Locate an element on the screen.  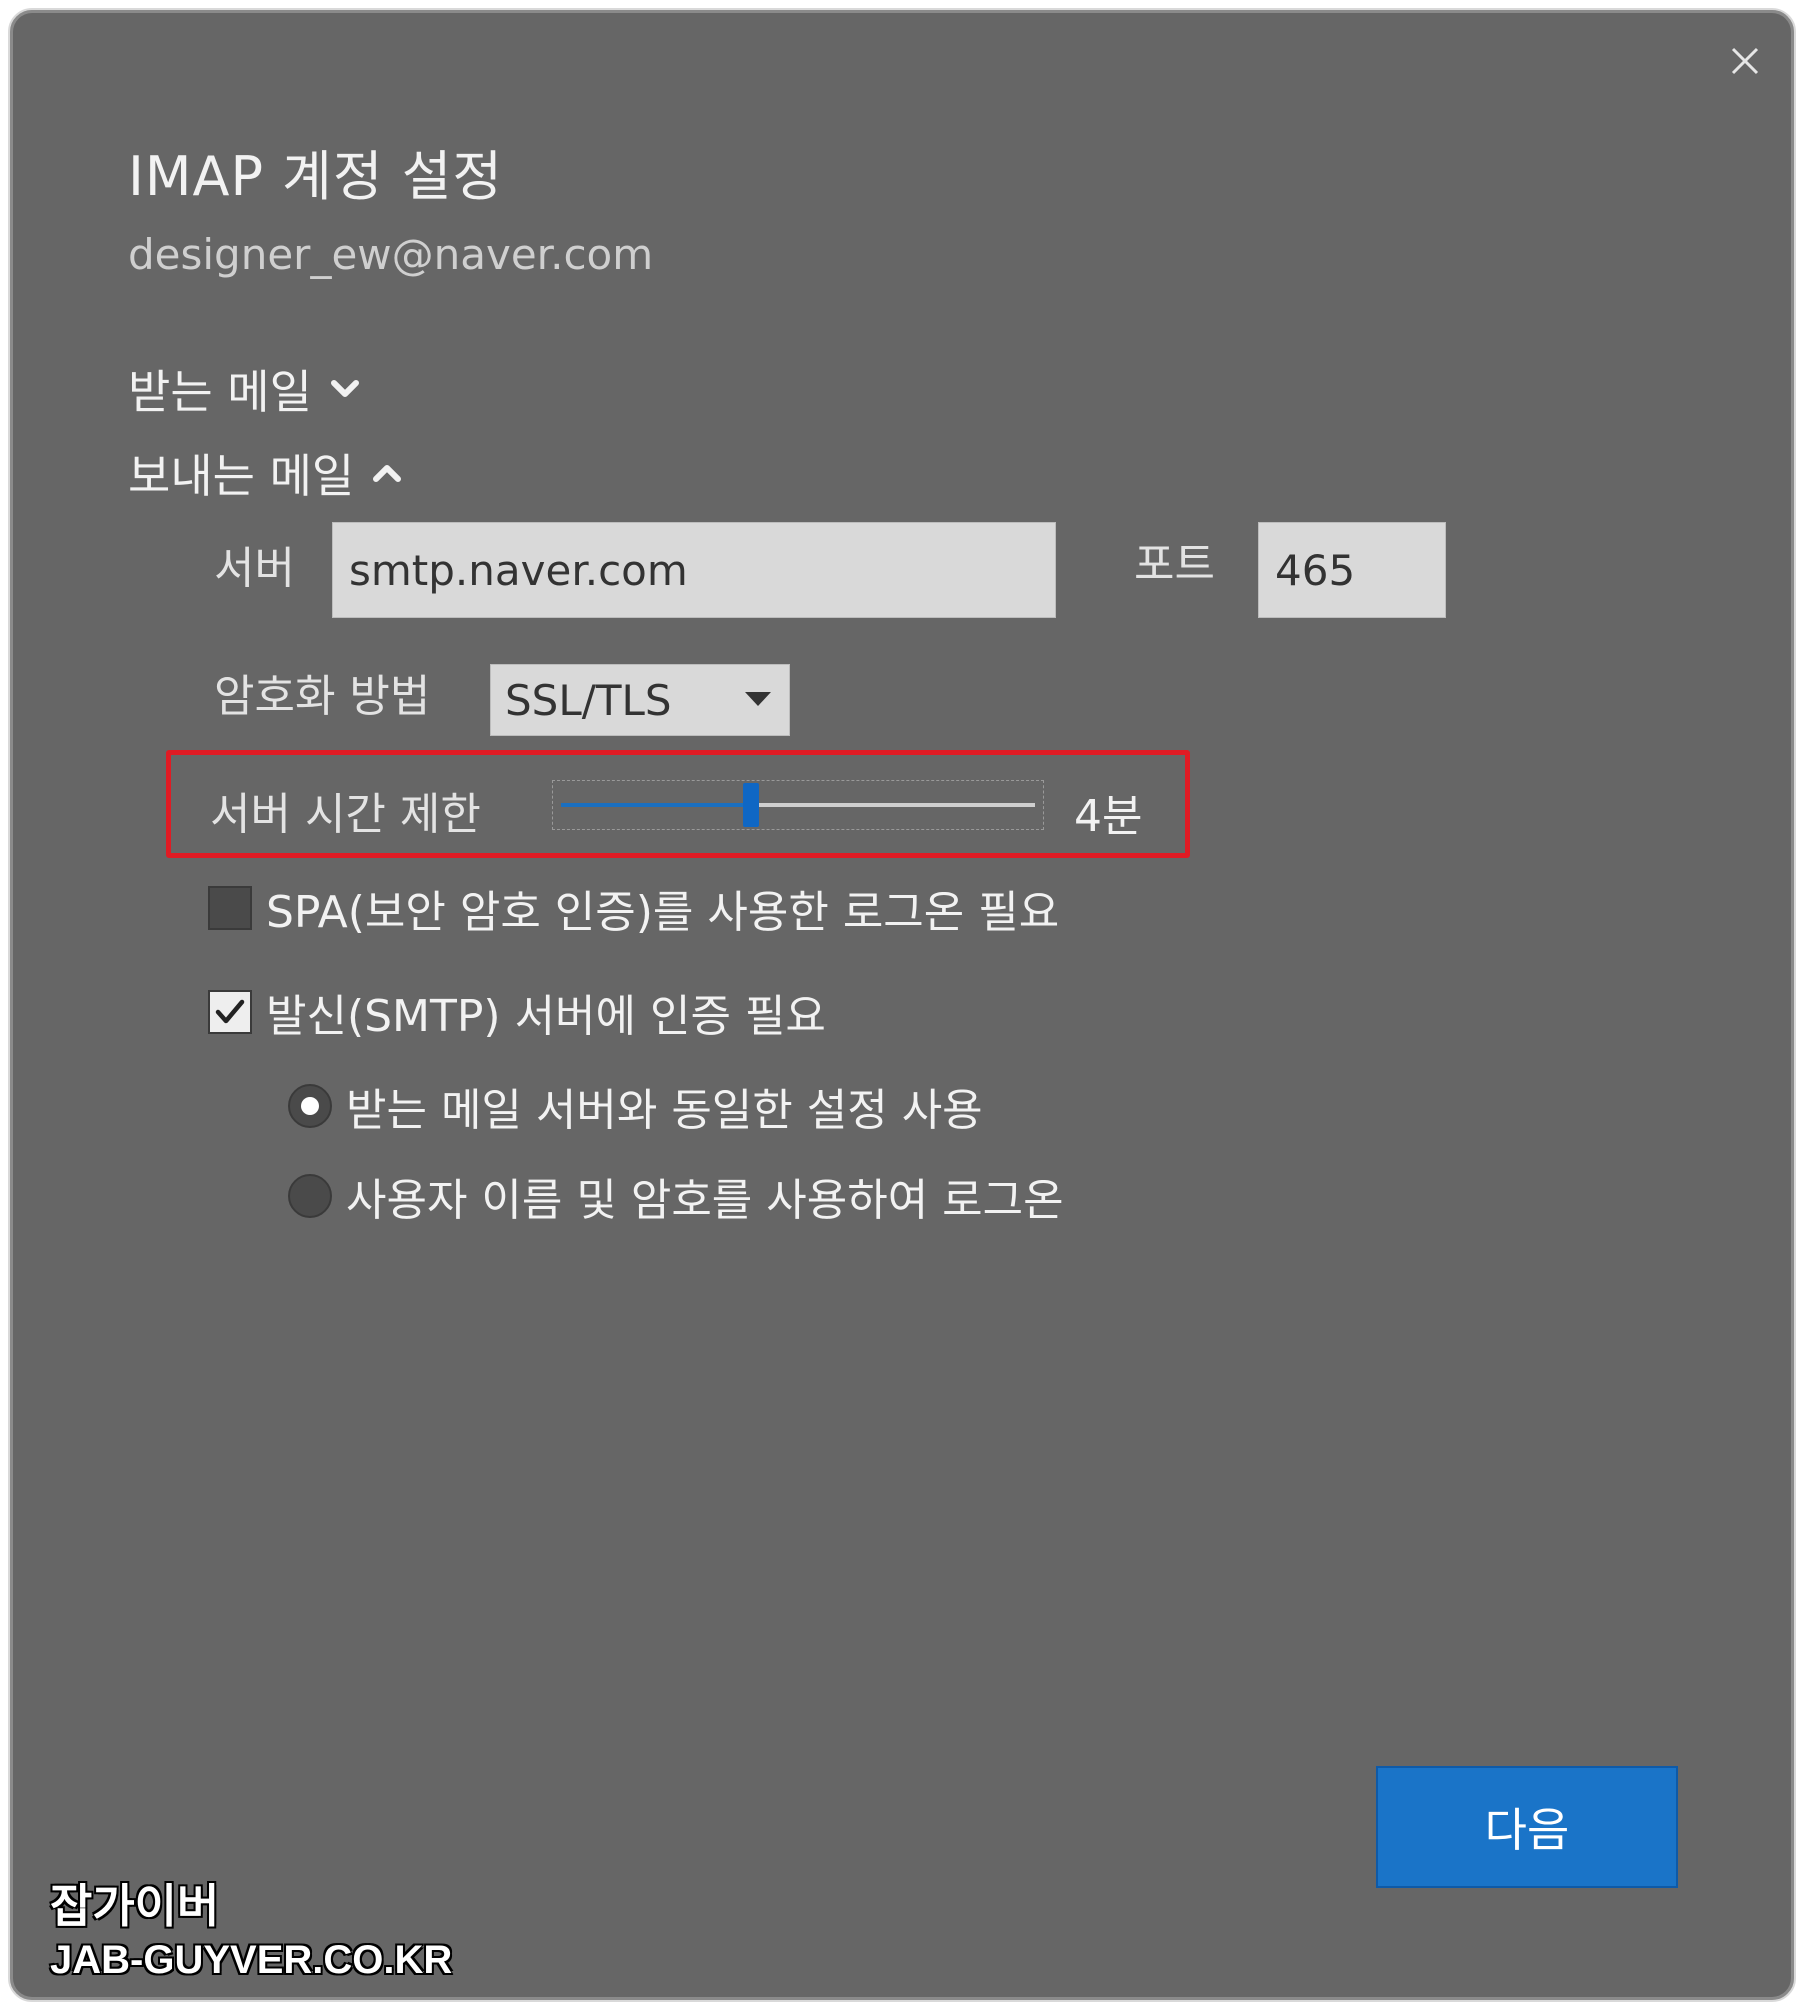
auth-option-username-password: 사용자 이름 및 암호를 사용하여 로그온 is located at coordinates (676, 1196).